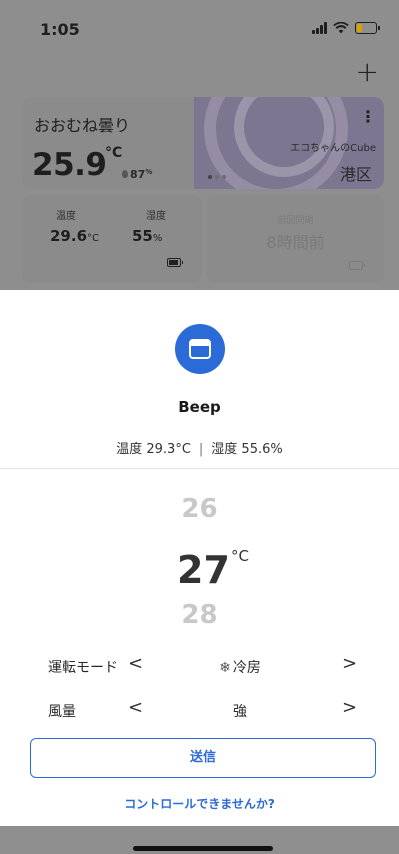 The height and width of the screenshot is (854, 399). I want to click on battery-icon, so click(367, 28).